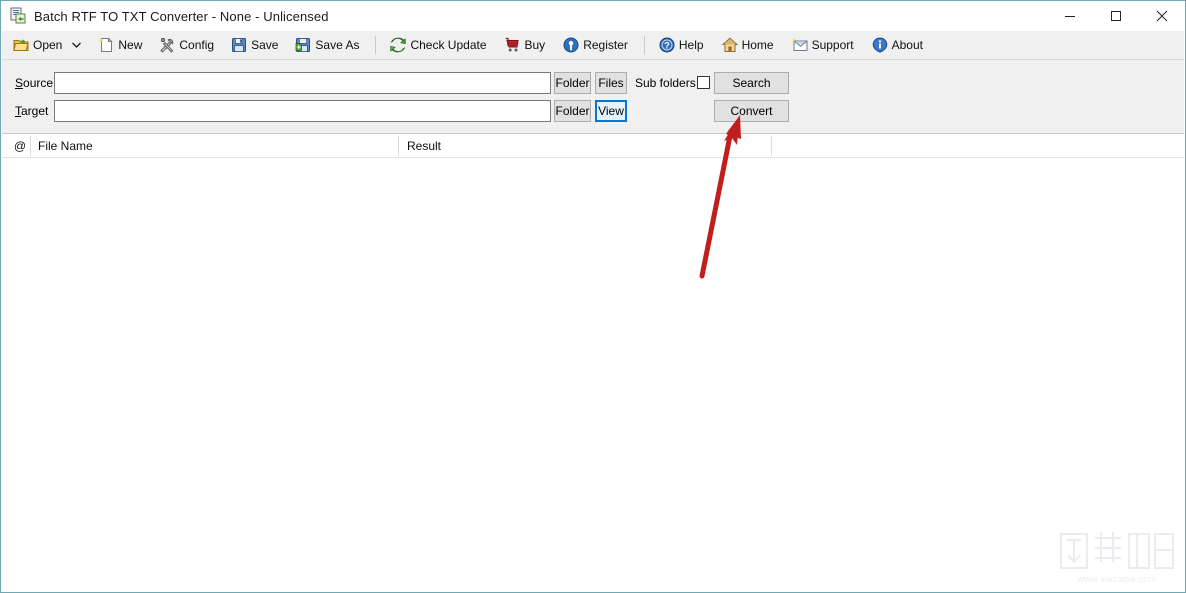  What do you see at coordinates (605, 45) in the screenshot?
I see `toolbar-label-register: Register` at bounding box center [605, 45].